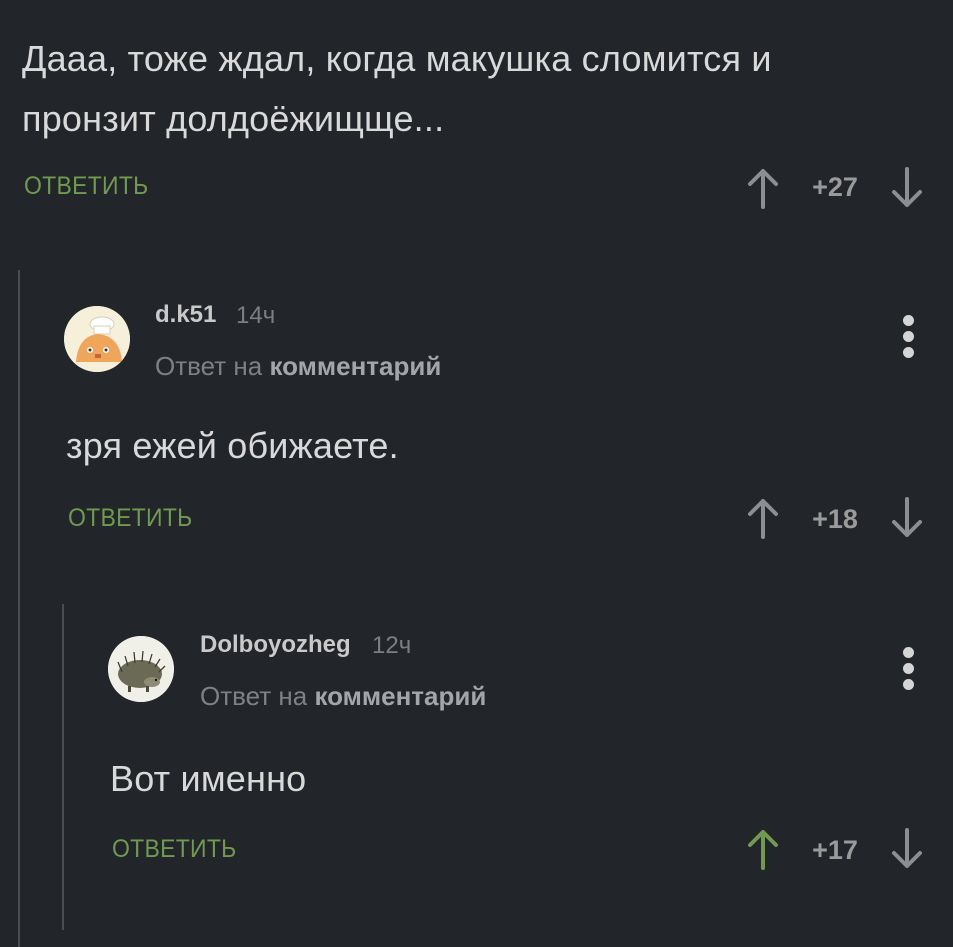  Describe the element at coordinates (392, 645) in the screenshot. I see `timestamp: 12ч` at that location.